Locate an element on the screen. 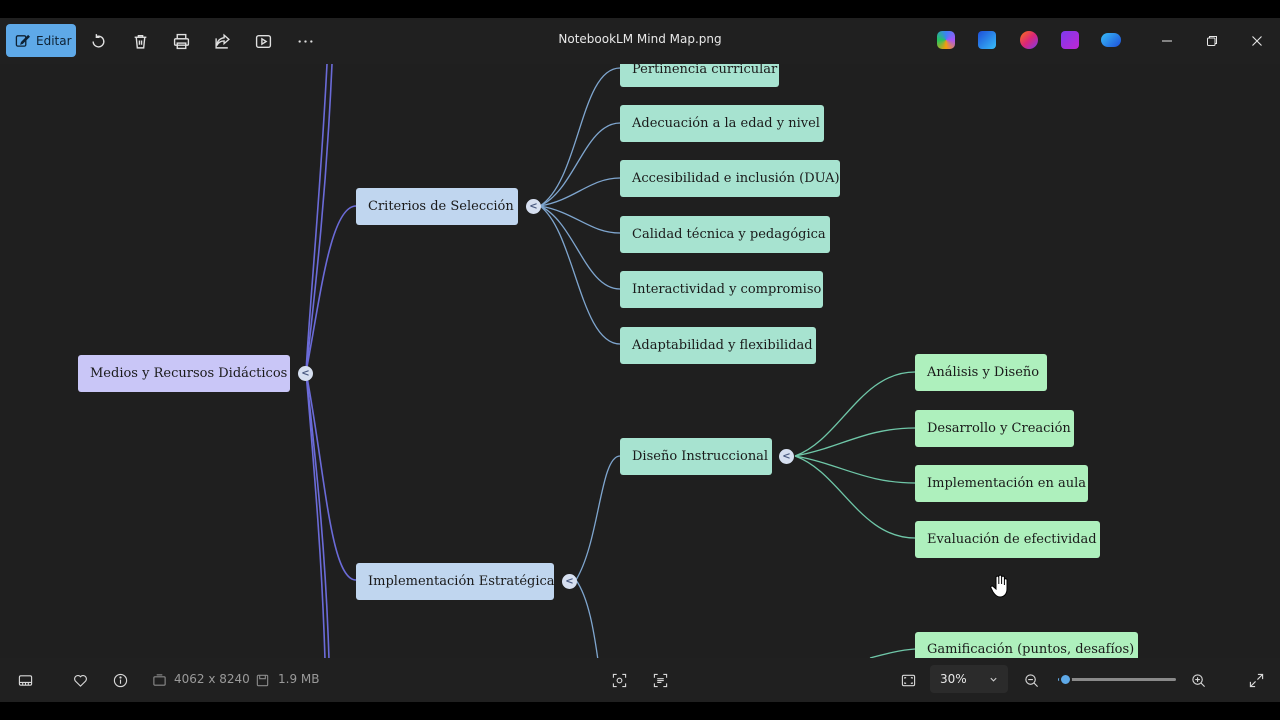 This screenshot has width=1280, height=720. node-criterio-3: Accesibilidad e inclusión (DUA) is located at coordinates (730, 178).